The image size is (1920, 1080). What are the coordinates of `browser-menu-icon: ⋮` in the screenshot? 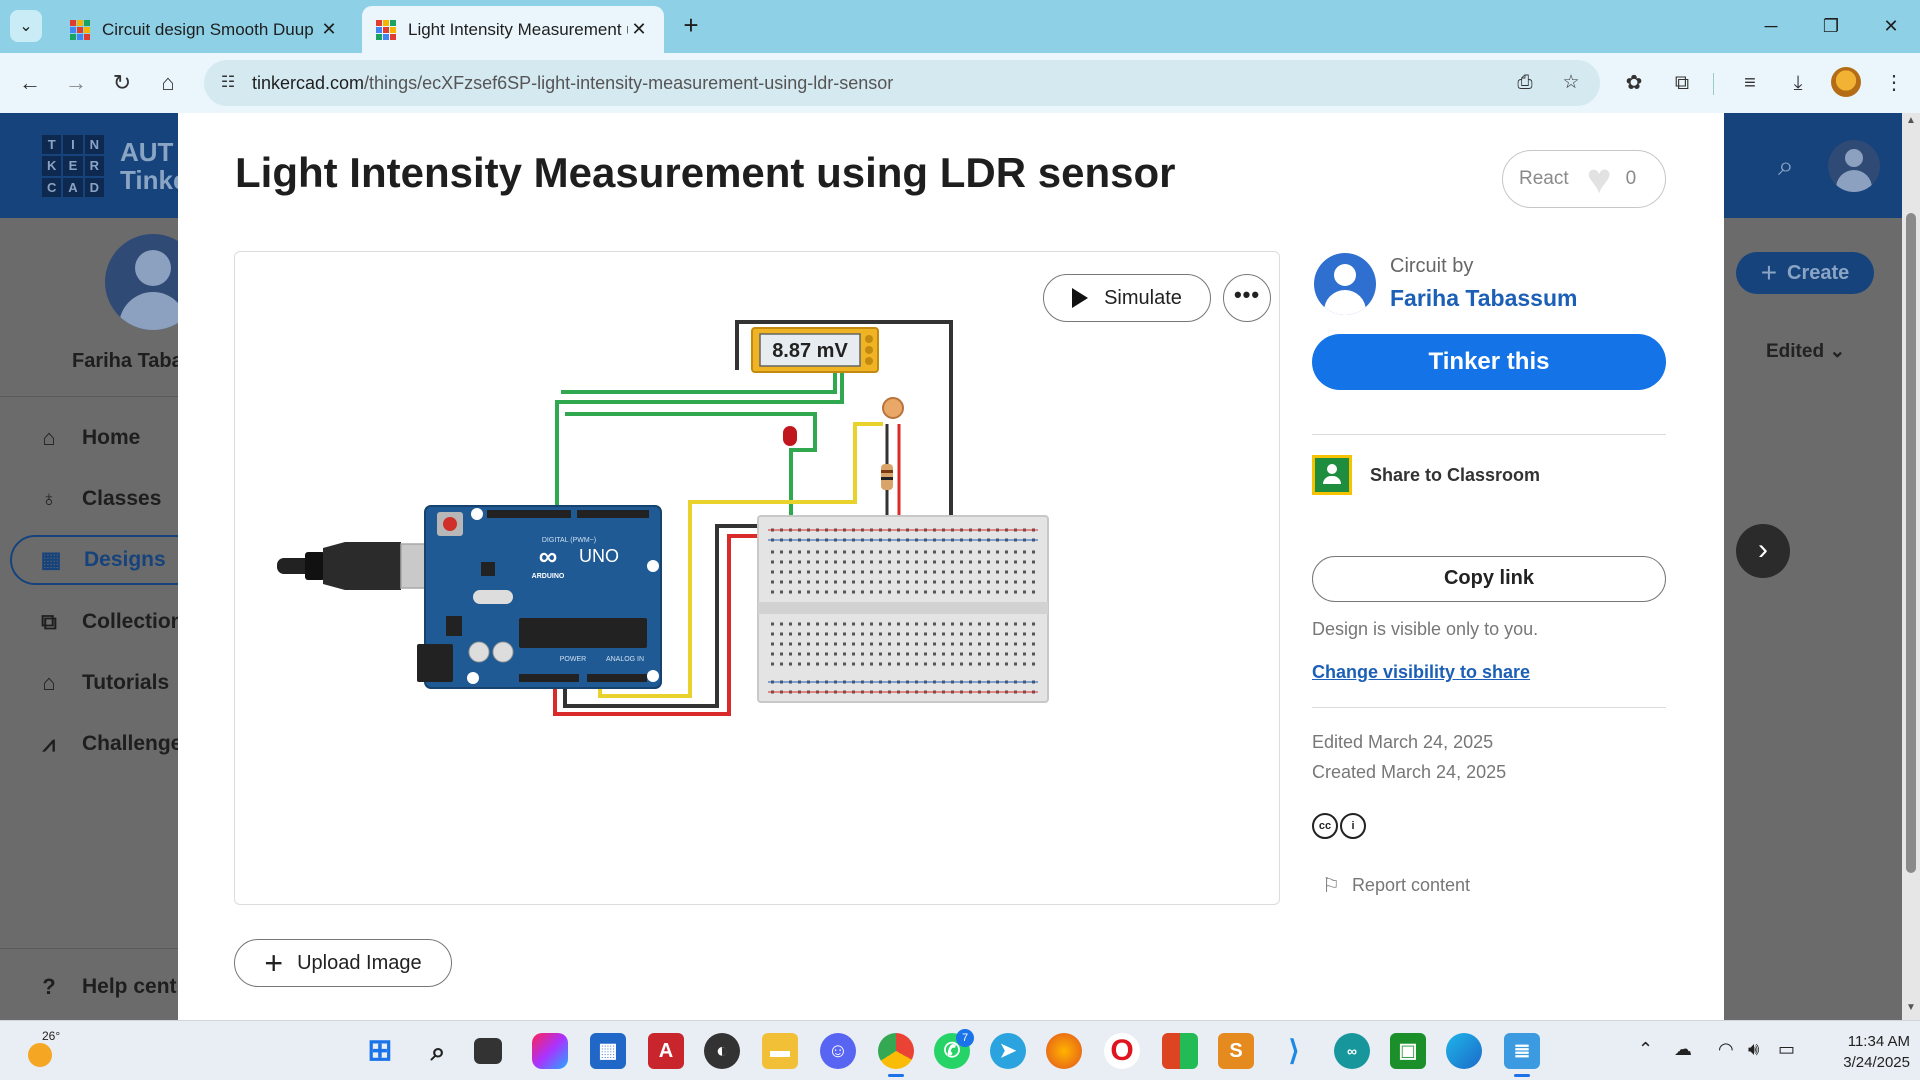 It's located at (1894, 83).